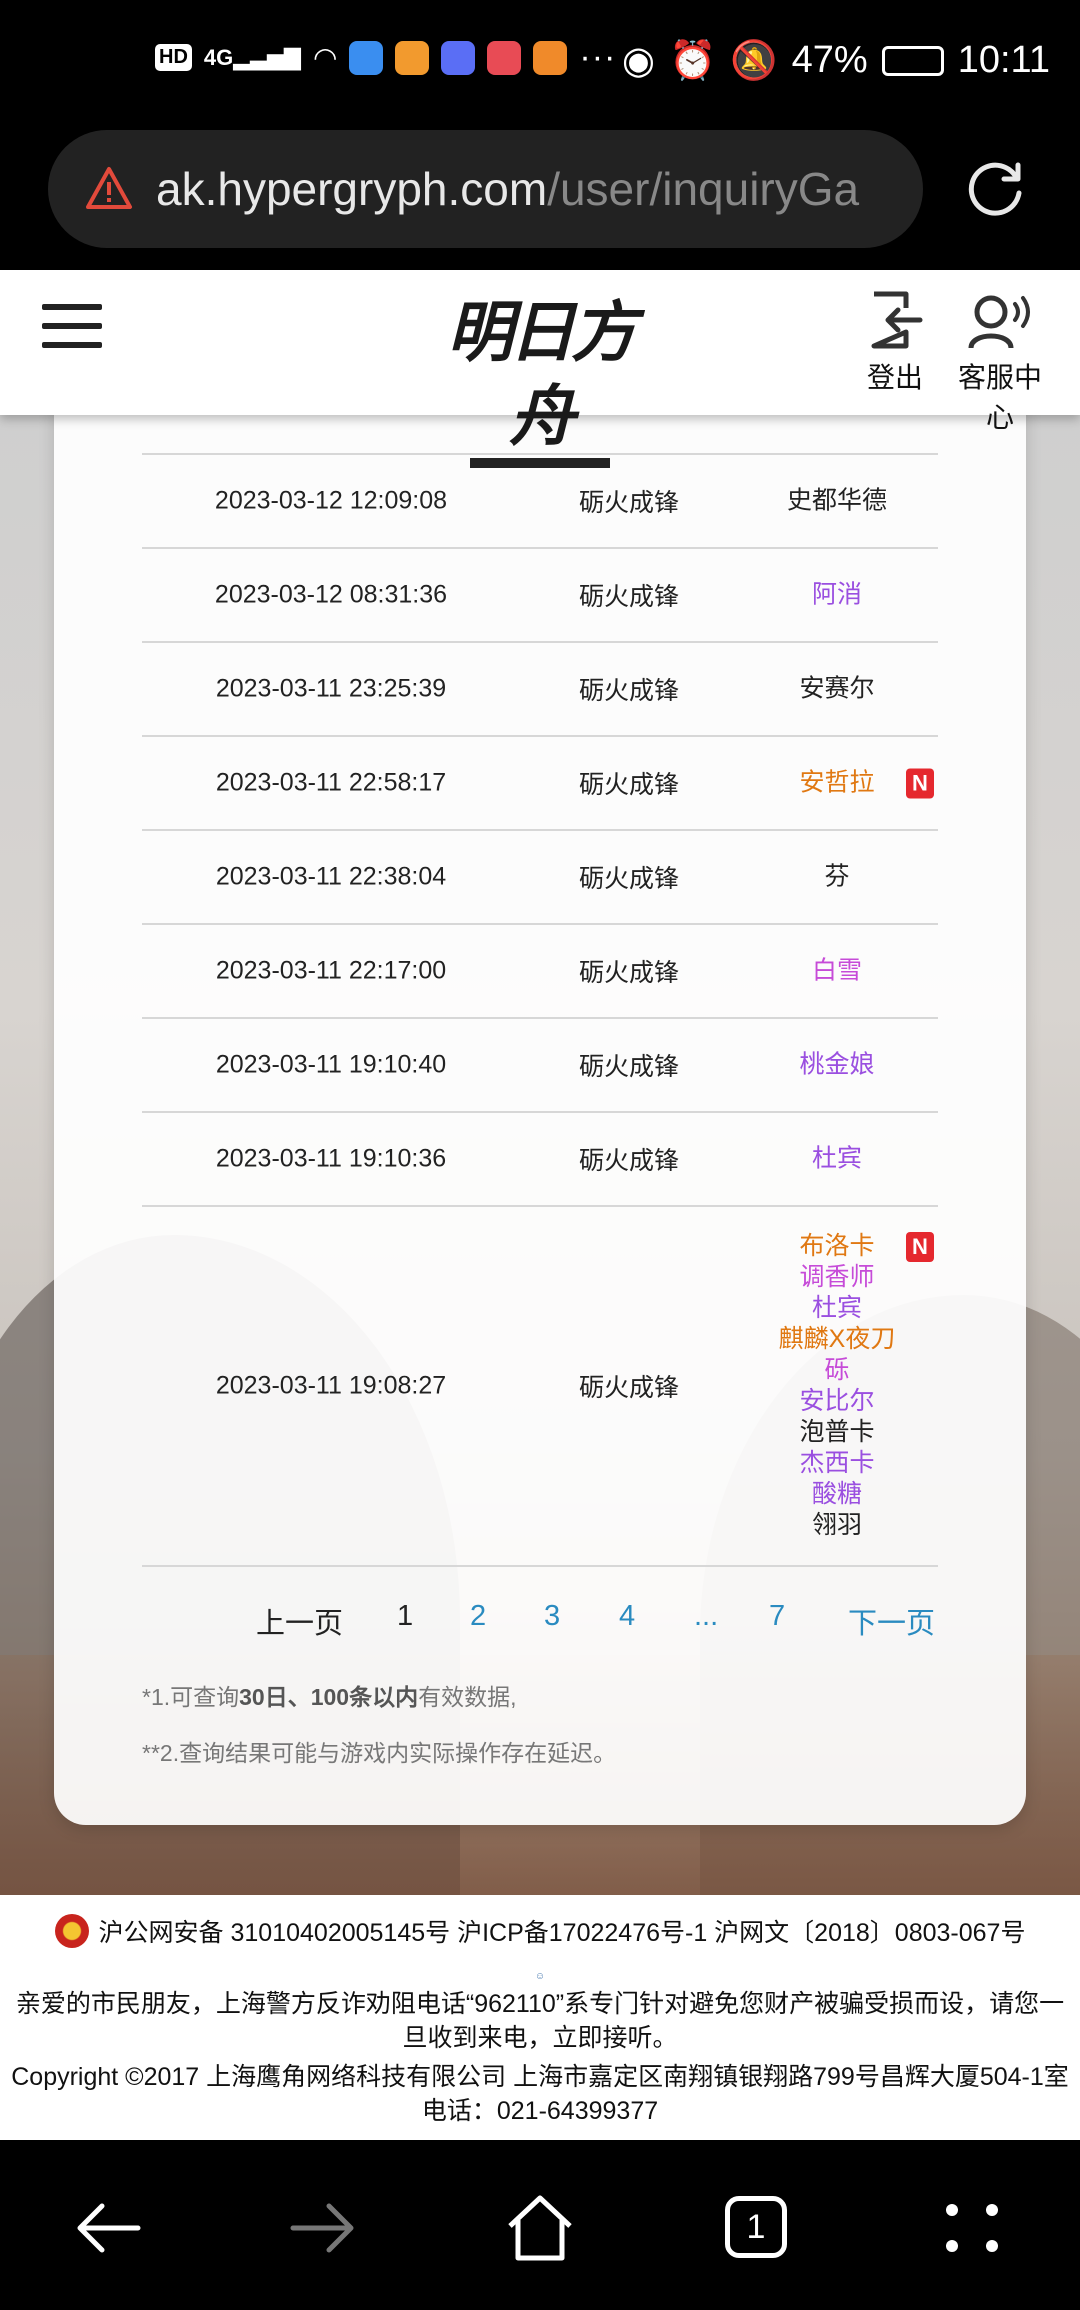 The width and height of the screenshot is (1080, 2310). I want to click on operator-name: 杰西卡, so click(837, 1463).